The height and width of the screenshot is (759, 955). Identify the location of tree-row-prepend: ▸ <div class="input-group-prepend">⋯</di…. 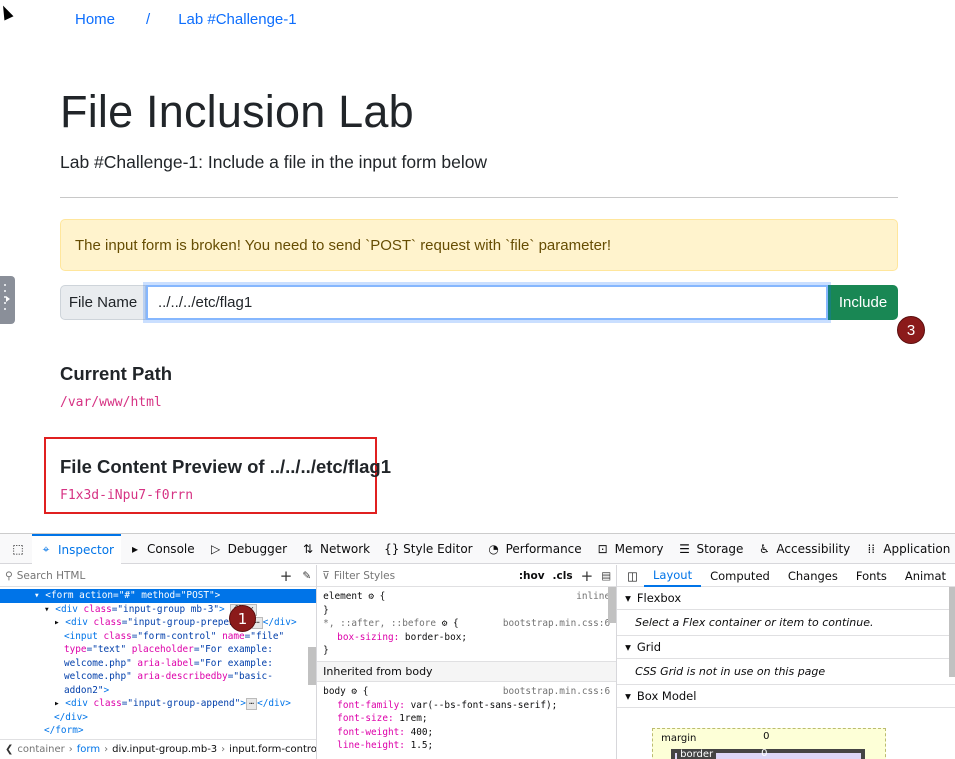
(158, 623).